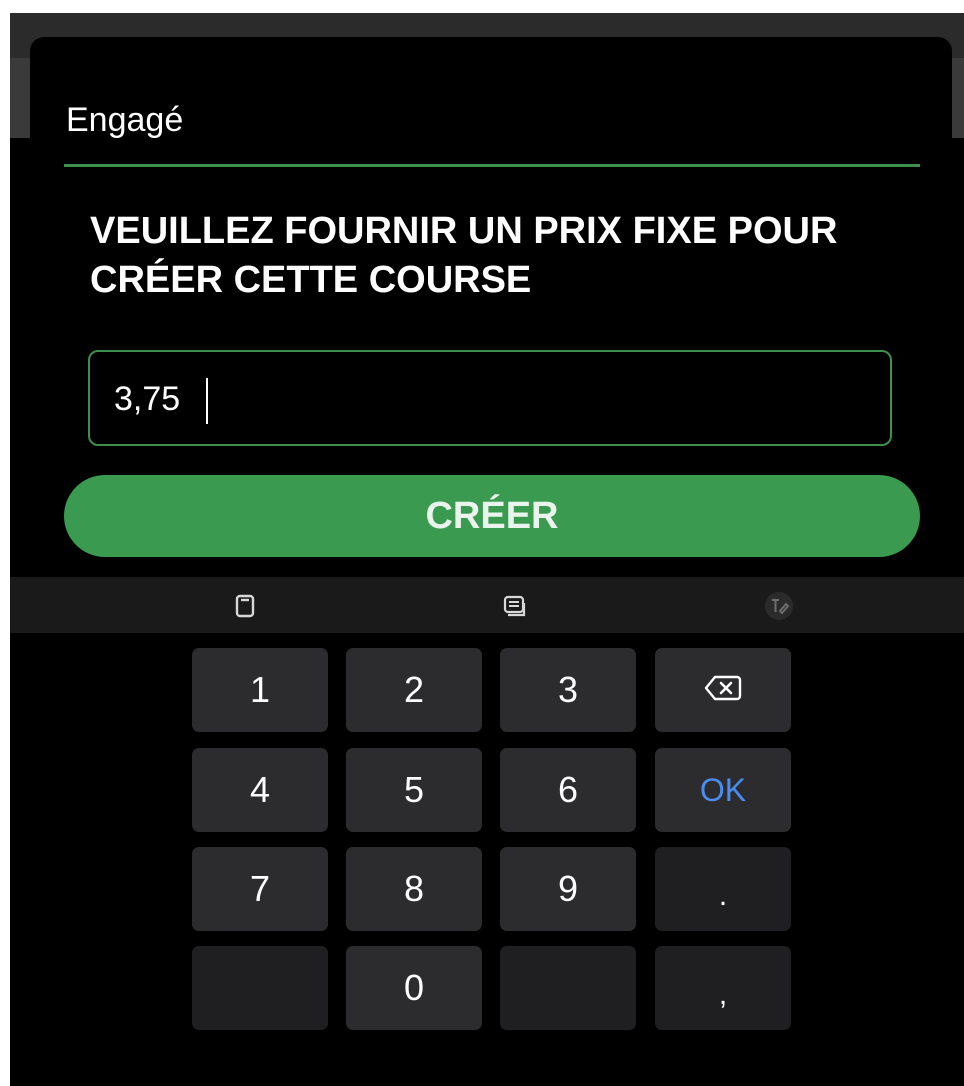 This screenshot has height=1086, width=964. Describe the element at coordinates (779, 606) in the screenshot. I see `handwriting-icon` at that location.